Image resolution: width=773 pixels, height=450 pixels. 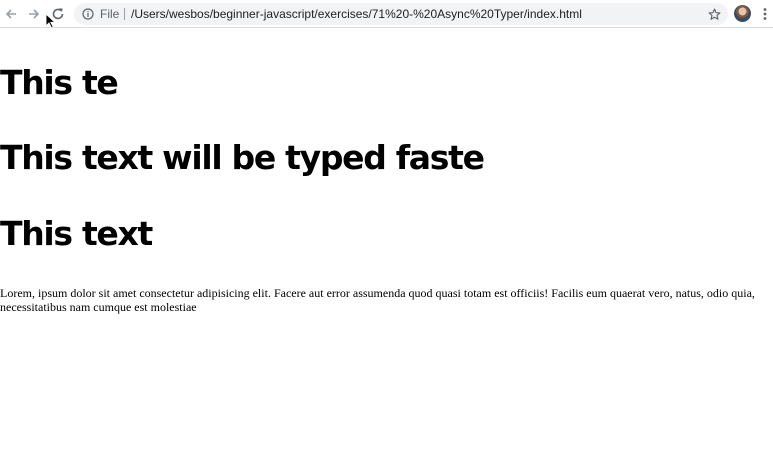 What do you see at coordinates (742, 13) in the screenshot?
I see `profile-avatar` at bounding box center [742, 13].